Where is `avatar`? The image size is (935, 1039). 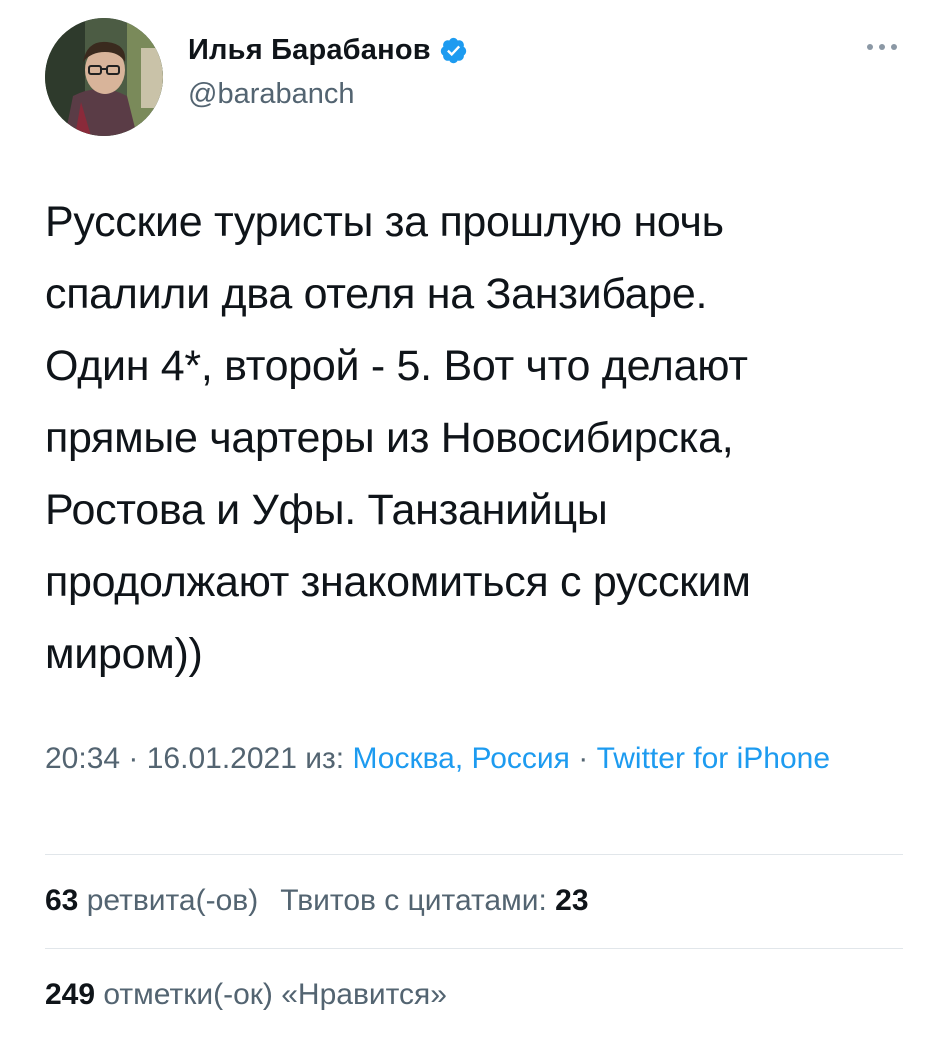 avatar is located at coordinates (104, 77).